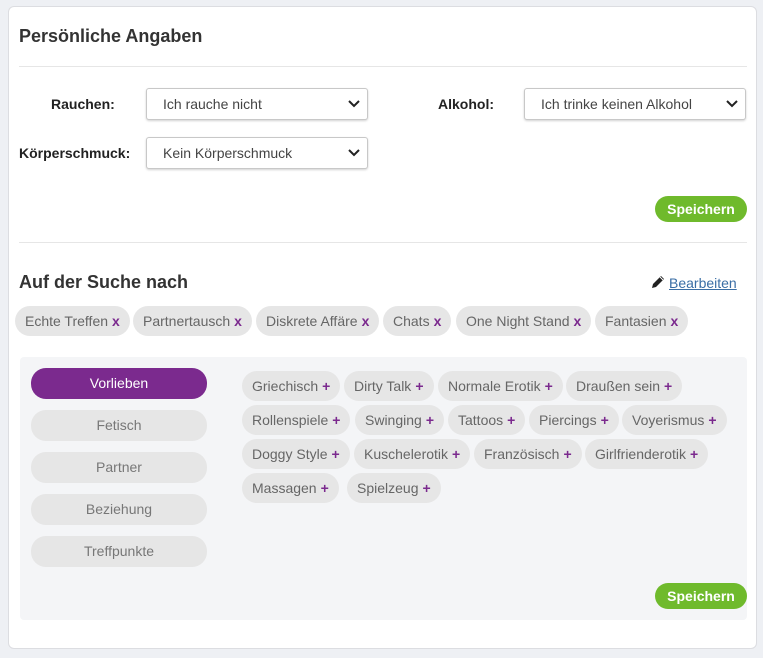  Describe the element at coordinates (388, 488) in the screenshot. I see `preference-option-label: Spielzeug` at that location.